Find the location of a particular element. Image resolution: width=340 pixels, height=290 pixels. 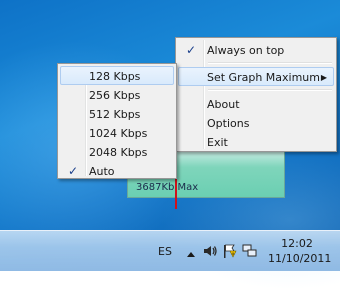

submenu-item-1024: 1024 Kbps is located at coordinates (117, 132).